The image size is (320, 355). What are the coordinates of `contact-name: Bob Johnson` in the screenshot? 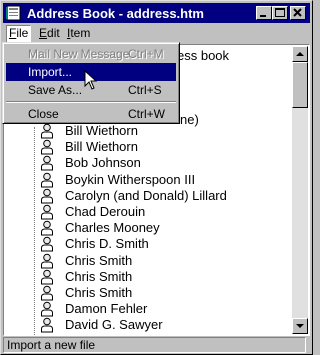 It's located at (103, 163).